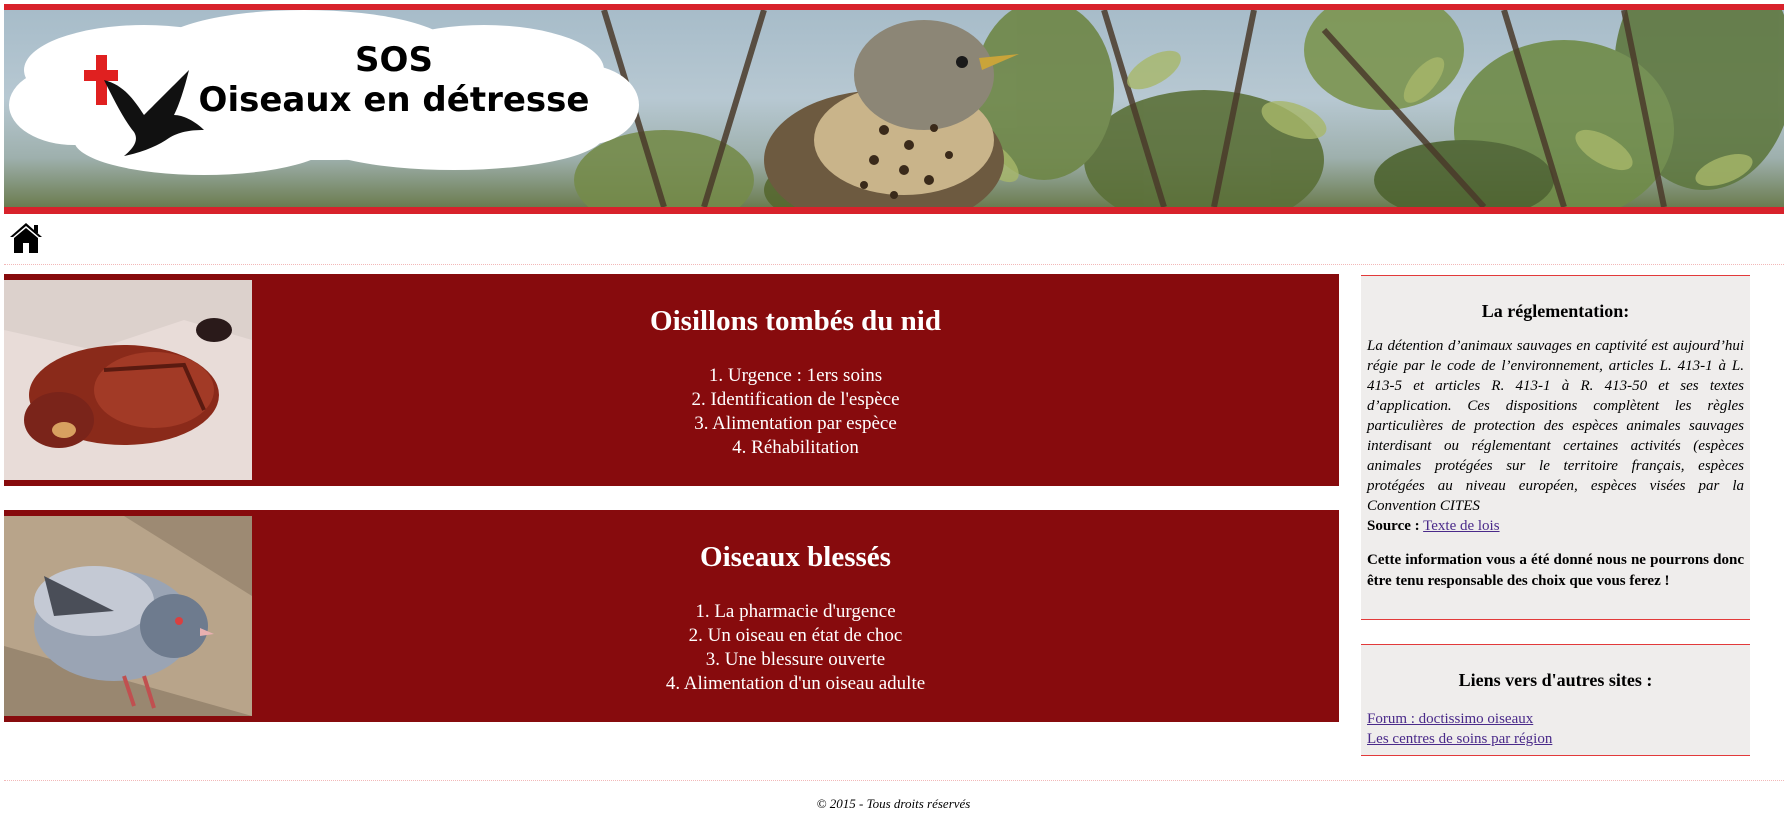 This screenshot has width=1787, height=820. Describe the element at coordinates (1555, 311) in the screenshot. I see `regulation-title: La réglementation:` at that location.